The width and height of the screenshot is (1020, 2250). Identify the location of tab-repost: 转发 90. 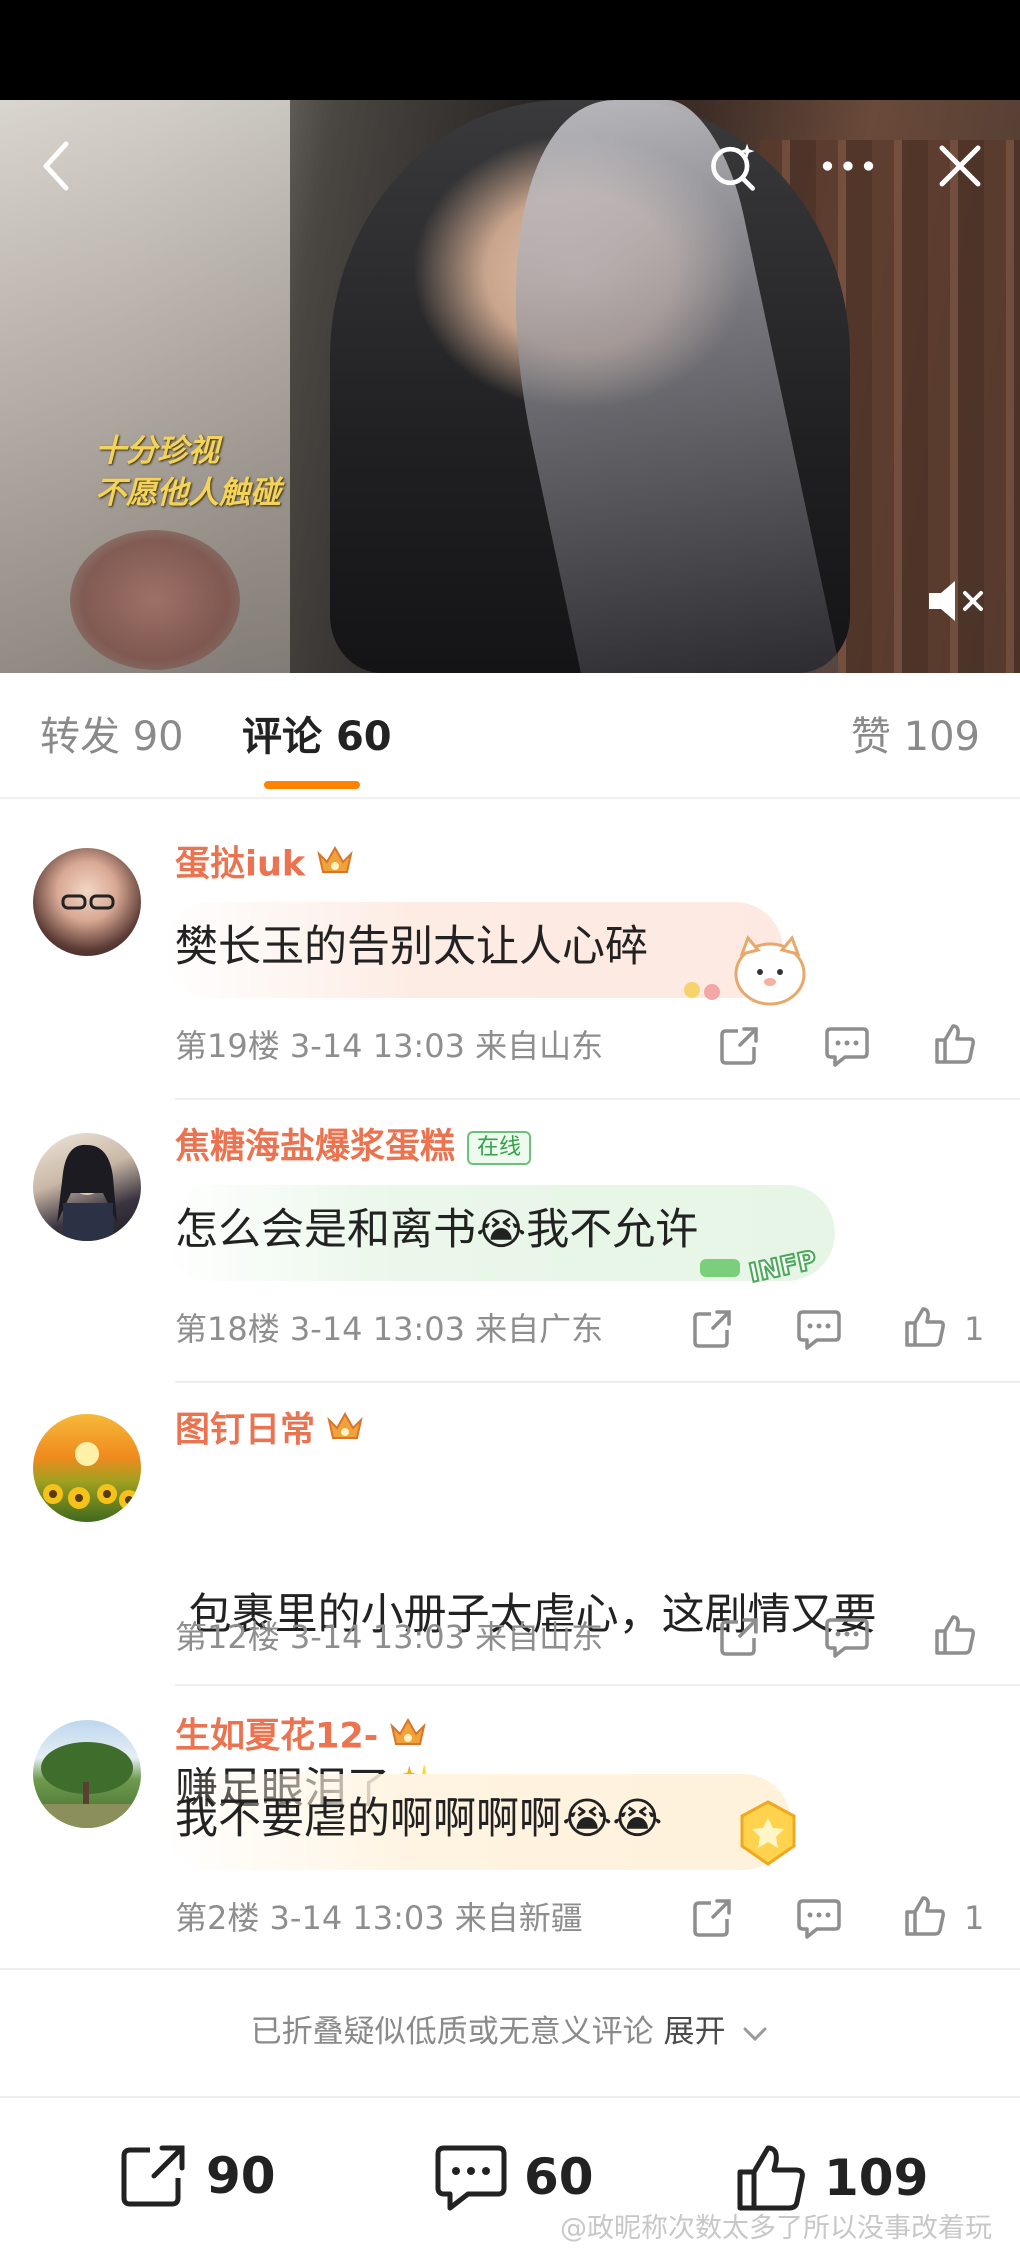
(112, 737).